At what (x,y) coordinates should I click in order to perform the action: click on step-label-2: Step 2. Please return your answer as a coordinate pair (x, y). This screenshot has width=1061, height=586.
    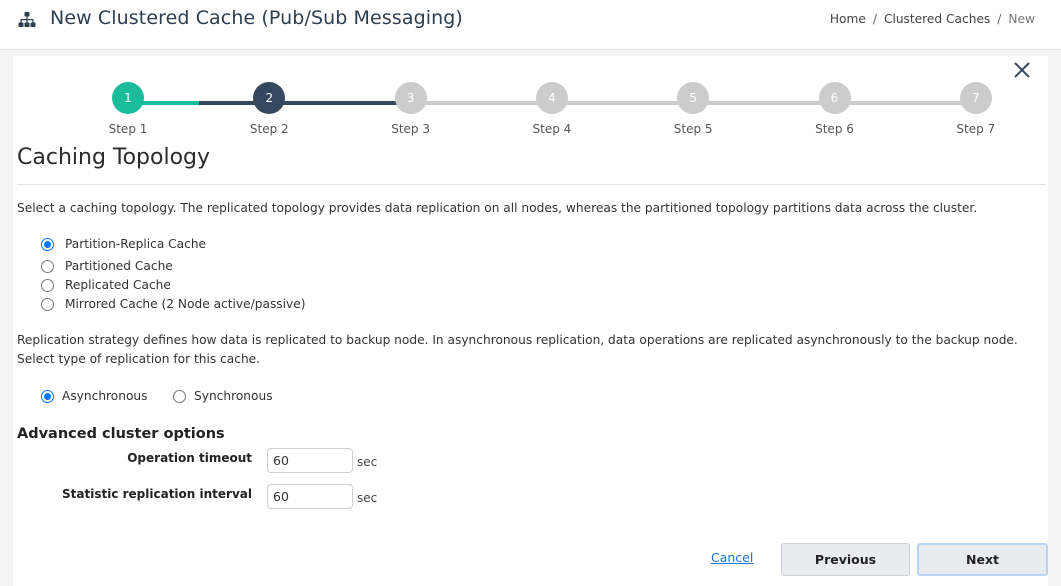
    Looking at the image, I should click on (269, 129).